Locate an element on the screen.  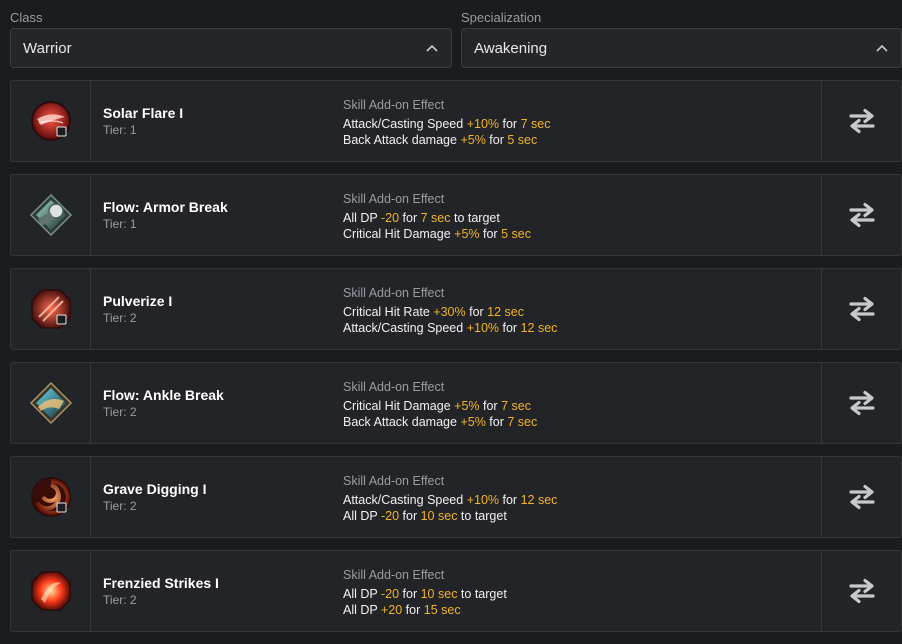
effect-value: 12 sec is located at coordinates (539, 500).